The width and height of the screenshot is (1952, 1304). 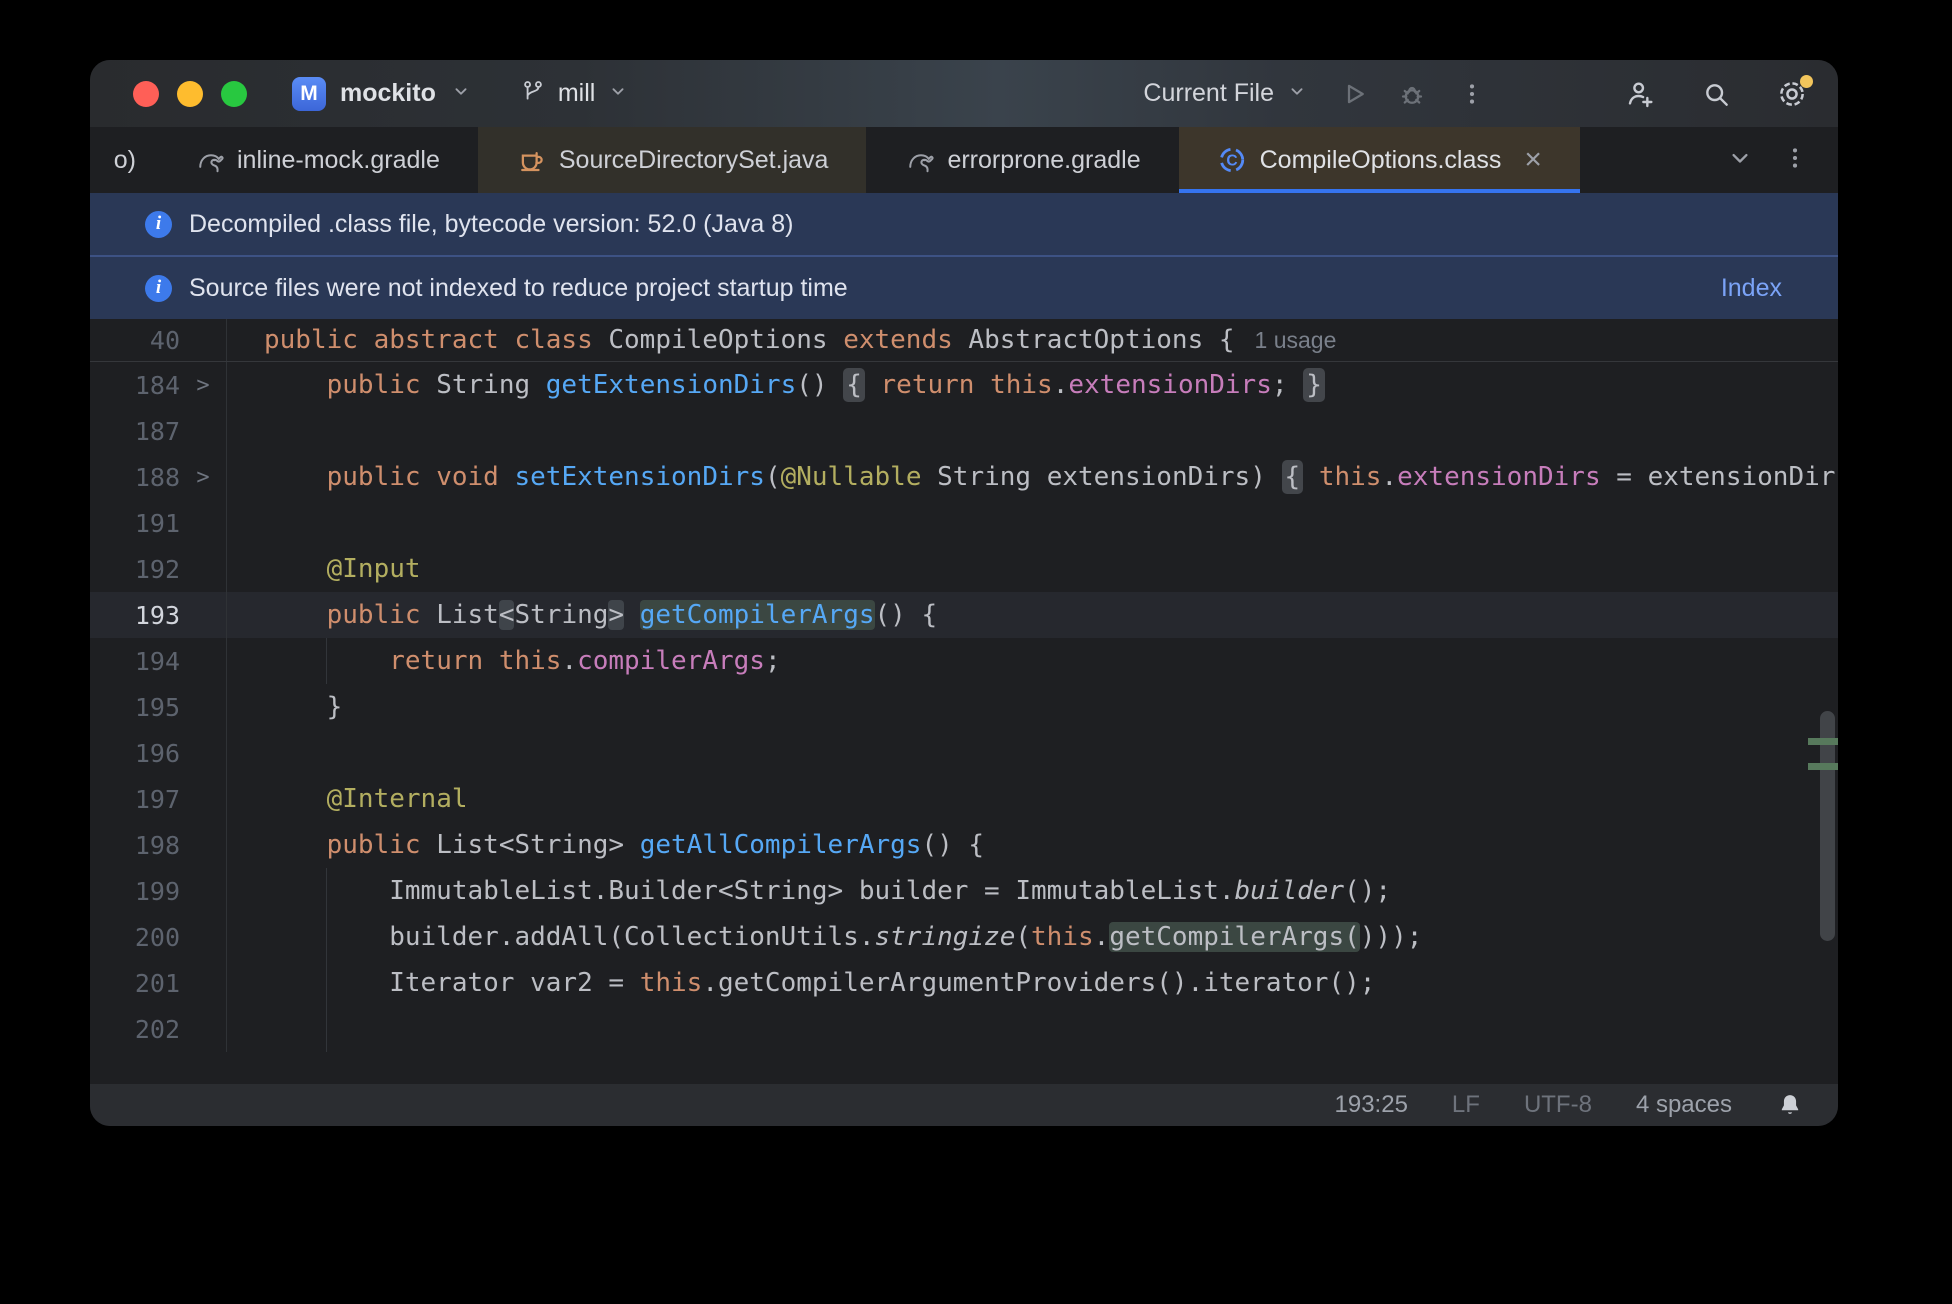 I want to click on line-number: 199, so click(x=157, y=891).